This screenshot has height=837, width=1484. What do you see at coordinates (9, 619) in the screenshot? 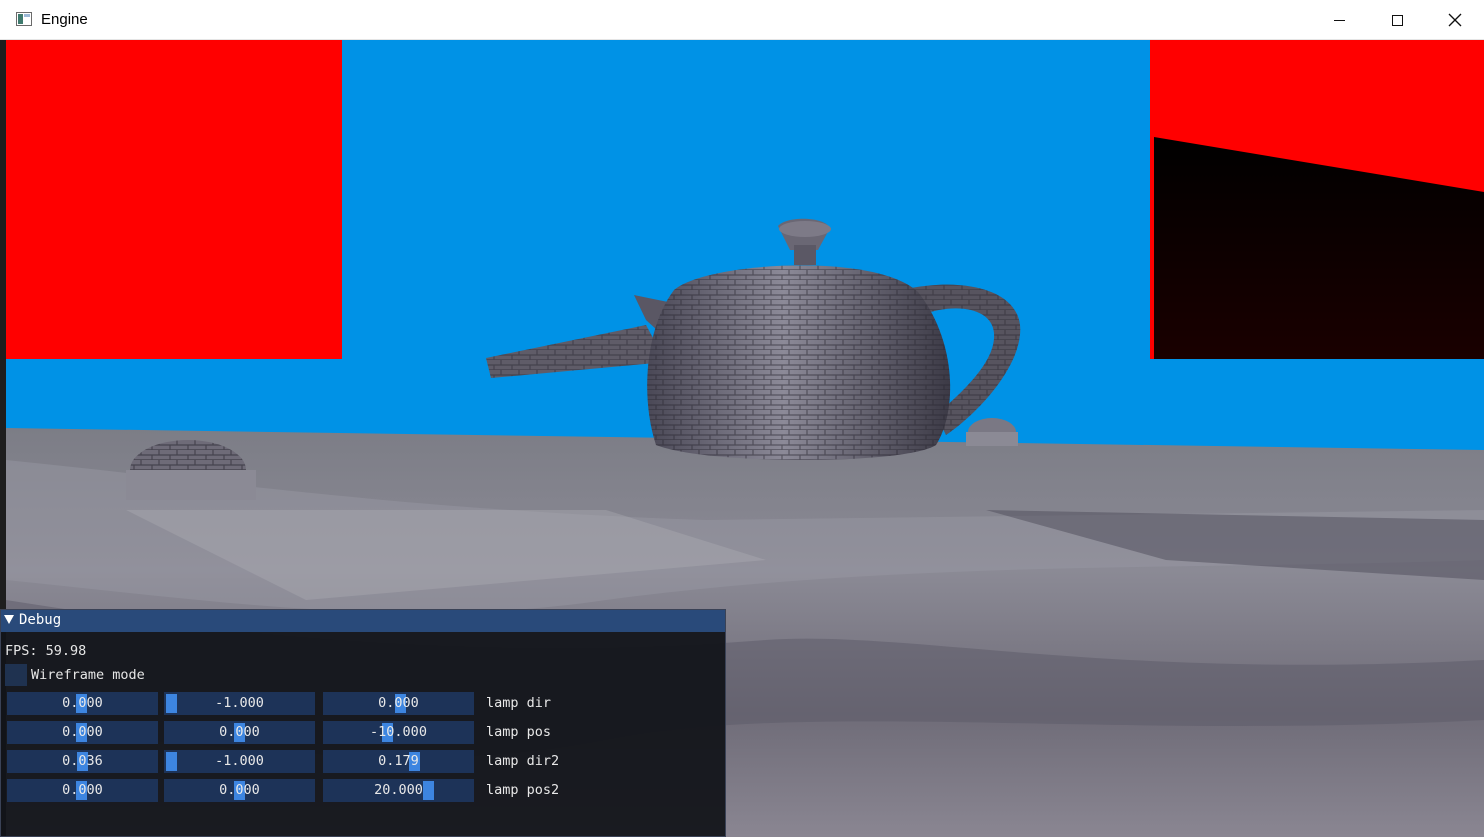
I see `collapse-arrow-icon` at bounding box center [9, 619].